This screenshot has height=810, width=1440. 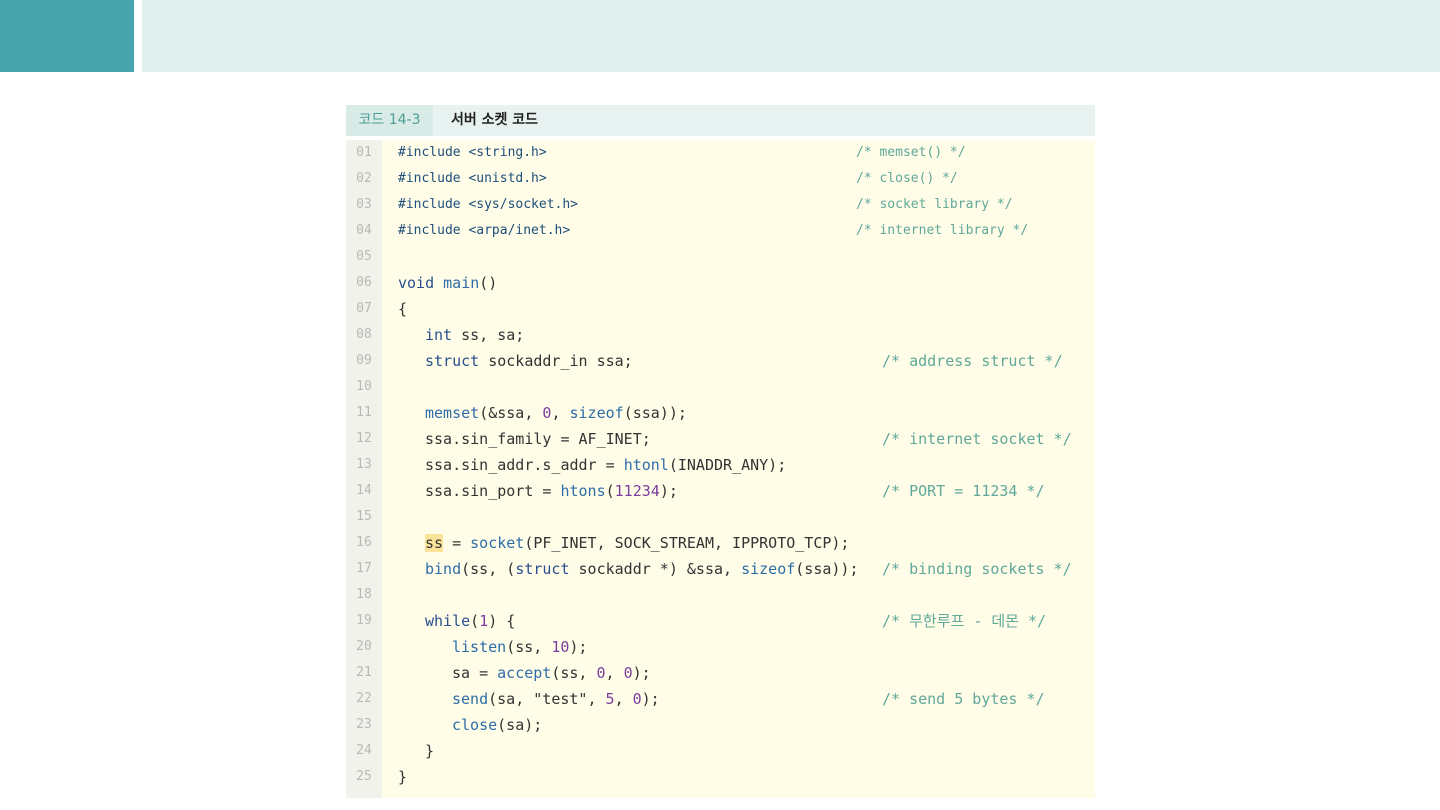 I want to click on header-accent-block, so click(x=67, y=36).